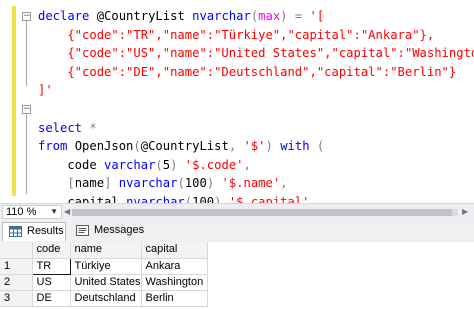 The width and height of the screenshot is (474, 309). What do you see at coordinates (21, 212) in the screenshot?
I see `zoom-value: 110 %` at bounding box center [21, 212].